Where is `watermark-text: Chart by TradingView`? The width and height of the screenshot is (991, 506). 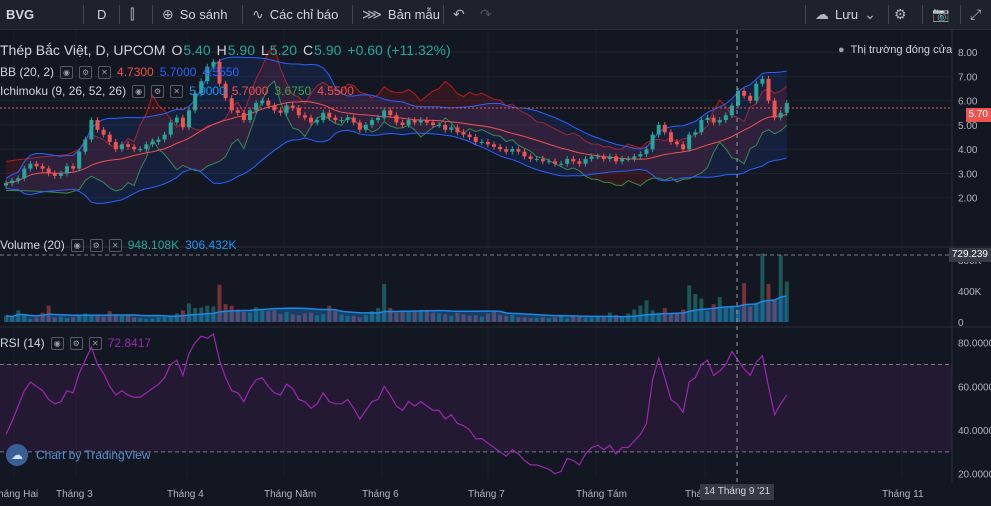
watermark-text: Chart by TradingView is located at coordinates (93, 455).